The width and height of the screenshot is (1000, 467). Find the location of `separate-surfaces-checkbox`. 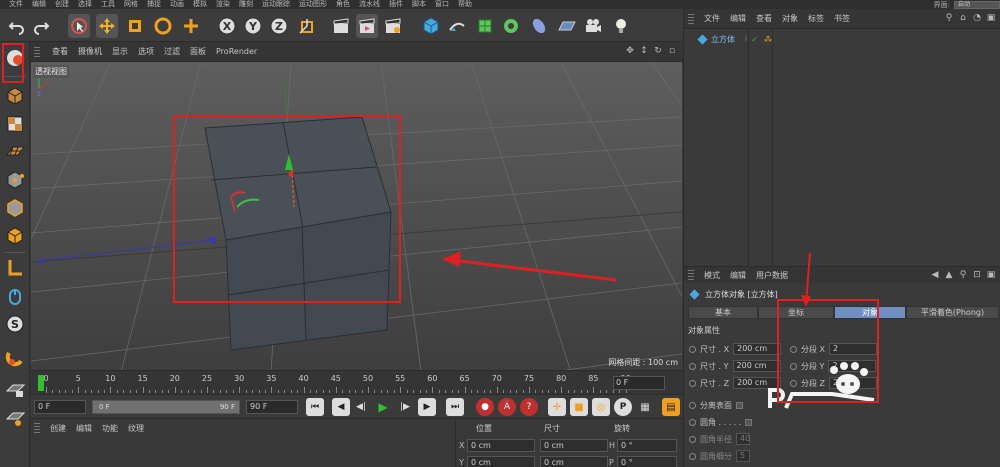

separate-surfaces-checkbox is located at coordinates (739, 405).